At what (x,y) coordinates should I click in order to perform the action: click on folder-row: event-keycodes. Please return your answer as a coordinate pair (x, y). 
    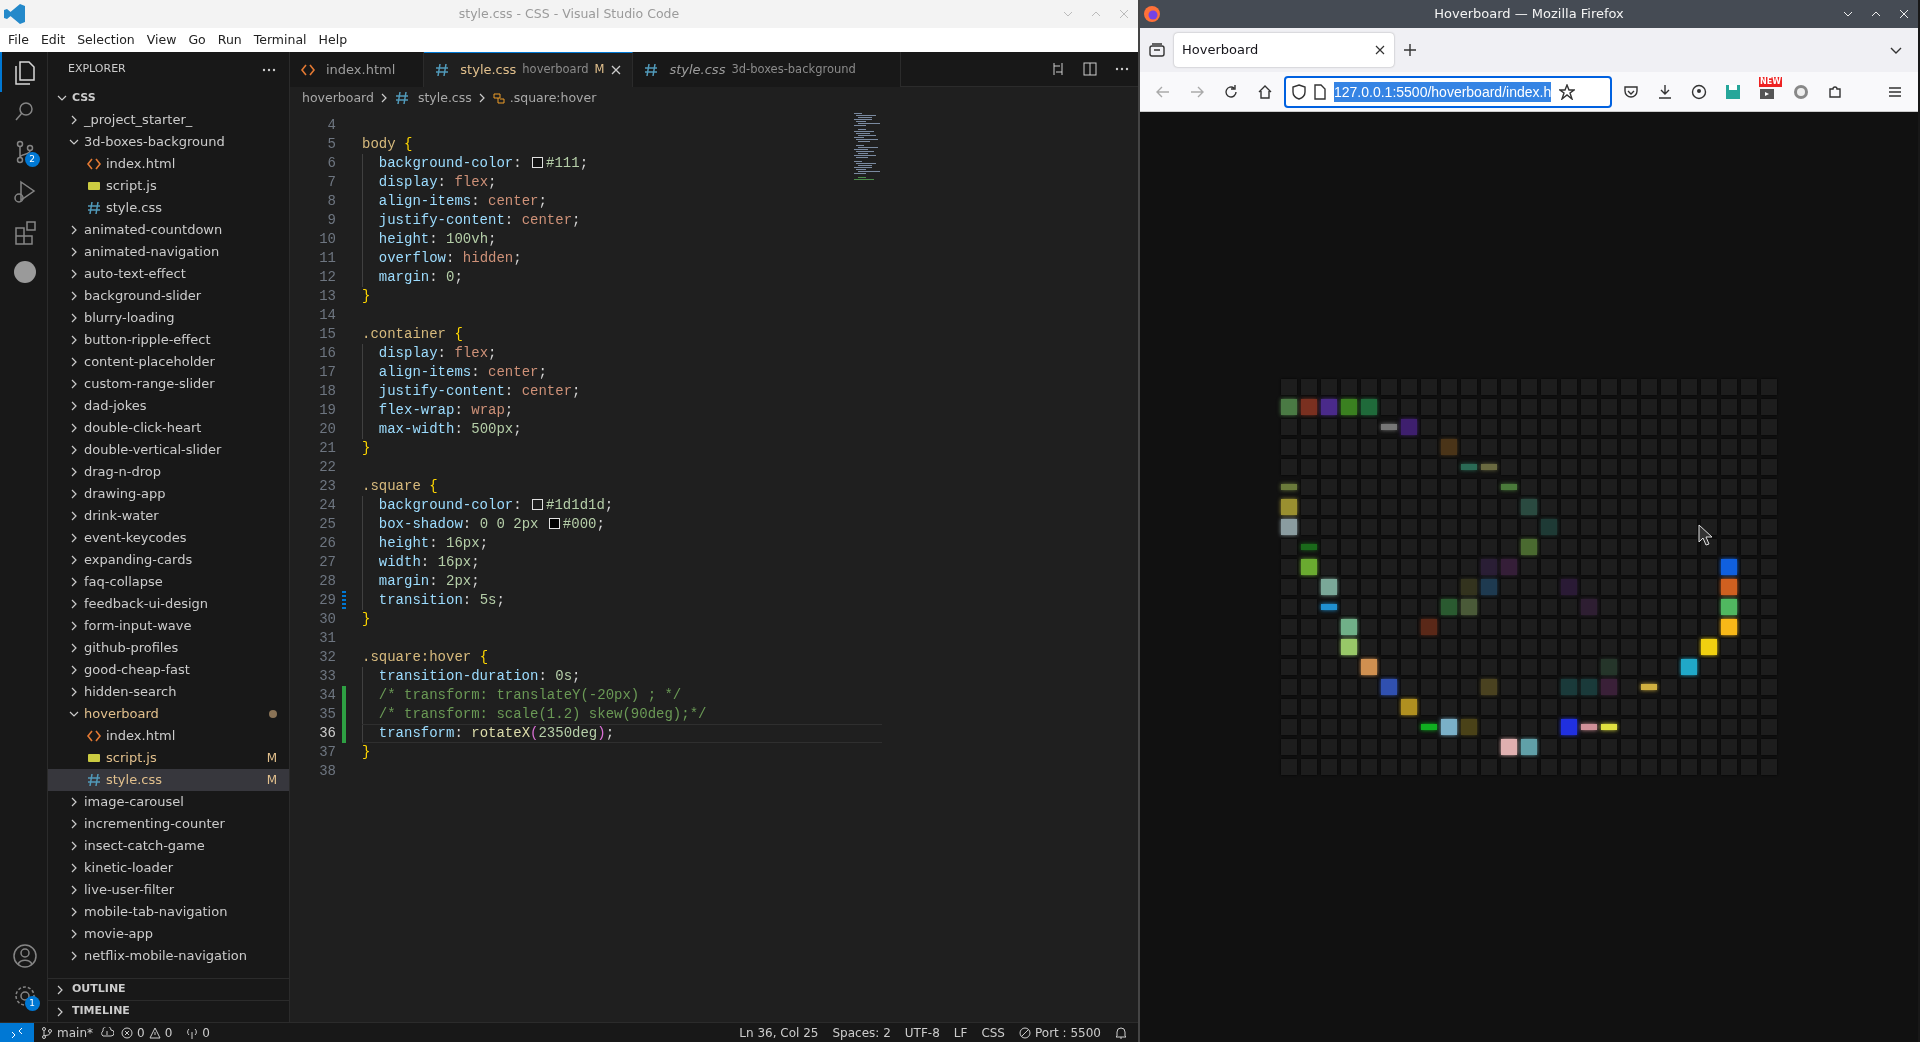
    Looking at the image, I should click on (168, 538).